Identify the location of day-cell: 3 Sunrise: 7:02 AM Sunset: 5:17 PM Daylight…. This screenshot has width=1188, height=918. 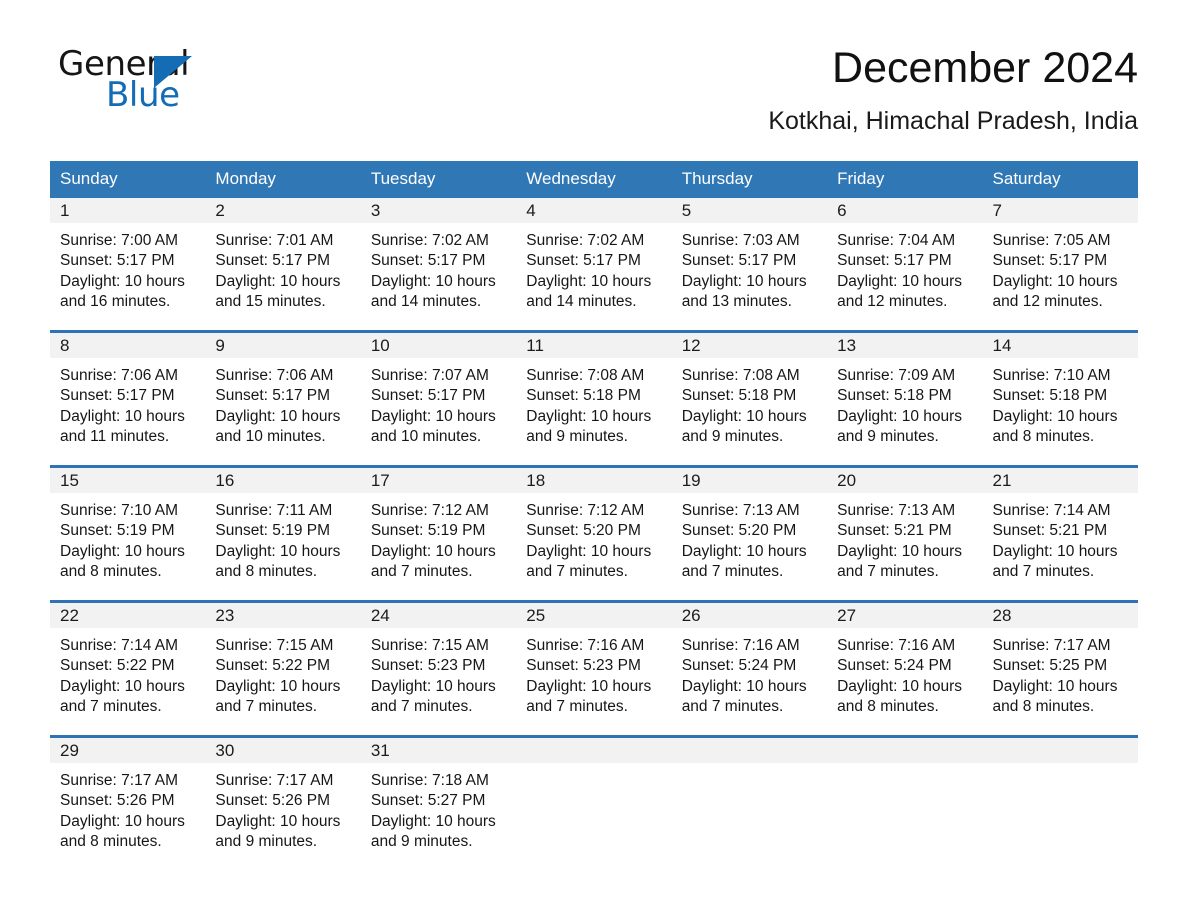
(438, 265).